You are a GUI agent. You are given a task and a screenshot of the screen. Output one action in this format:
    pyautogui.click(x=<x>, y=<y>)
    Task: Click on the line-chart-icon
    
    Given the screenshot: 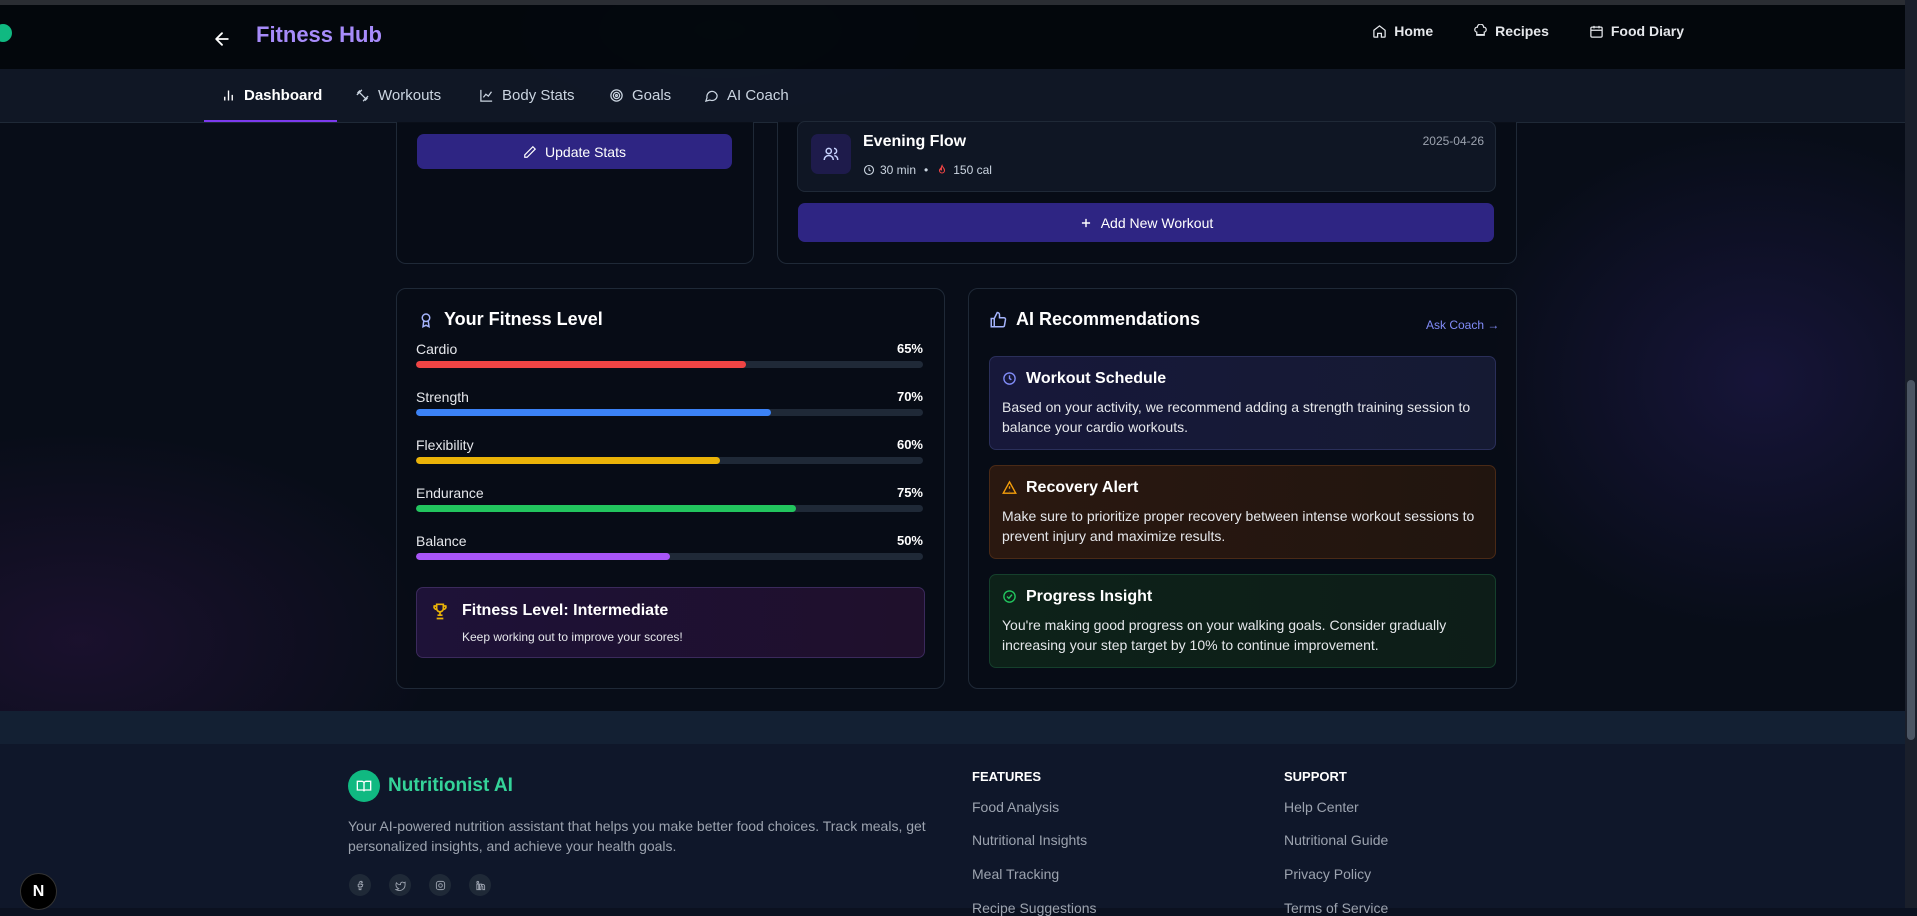 What is the action you would take?
    pyautogui.click(x=486, y=95)
    